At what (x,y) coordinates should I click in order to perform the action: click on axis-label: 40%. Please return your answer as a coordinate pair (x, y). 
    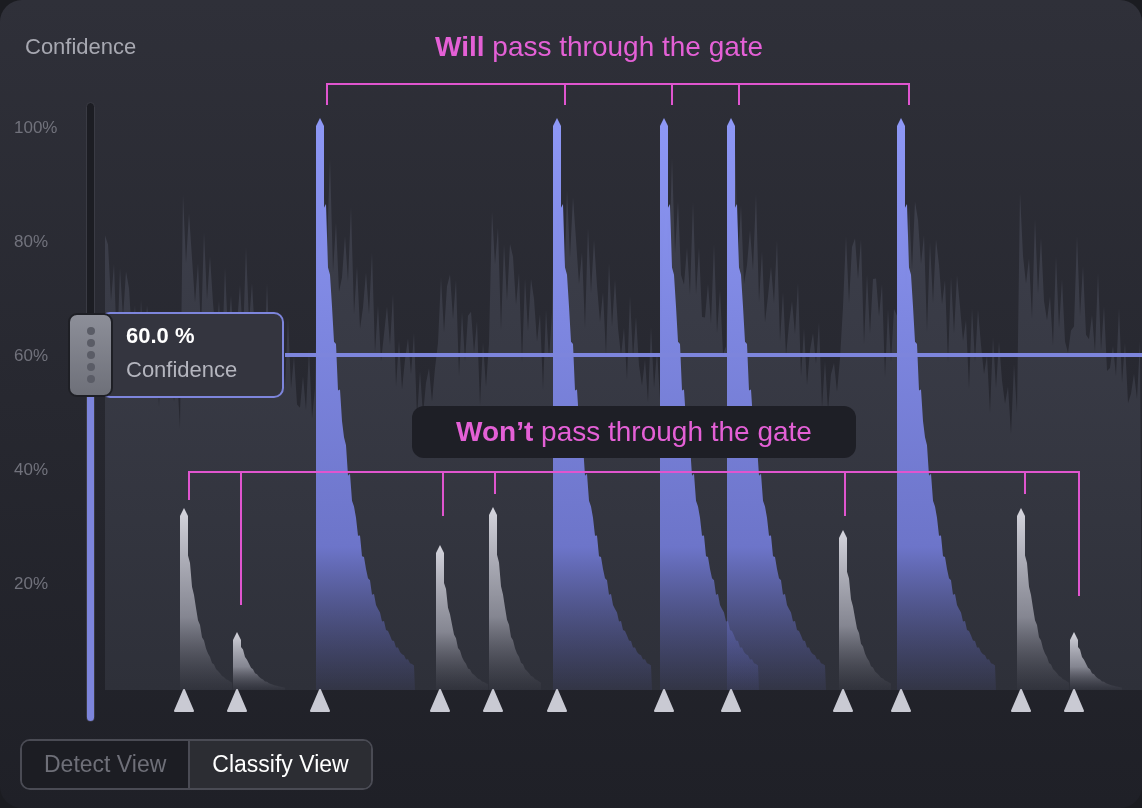
    Looking at the image, I should click on (32, 470).